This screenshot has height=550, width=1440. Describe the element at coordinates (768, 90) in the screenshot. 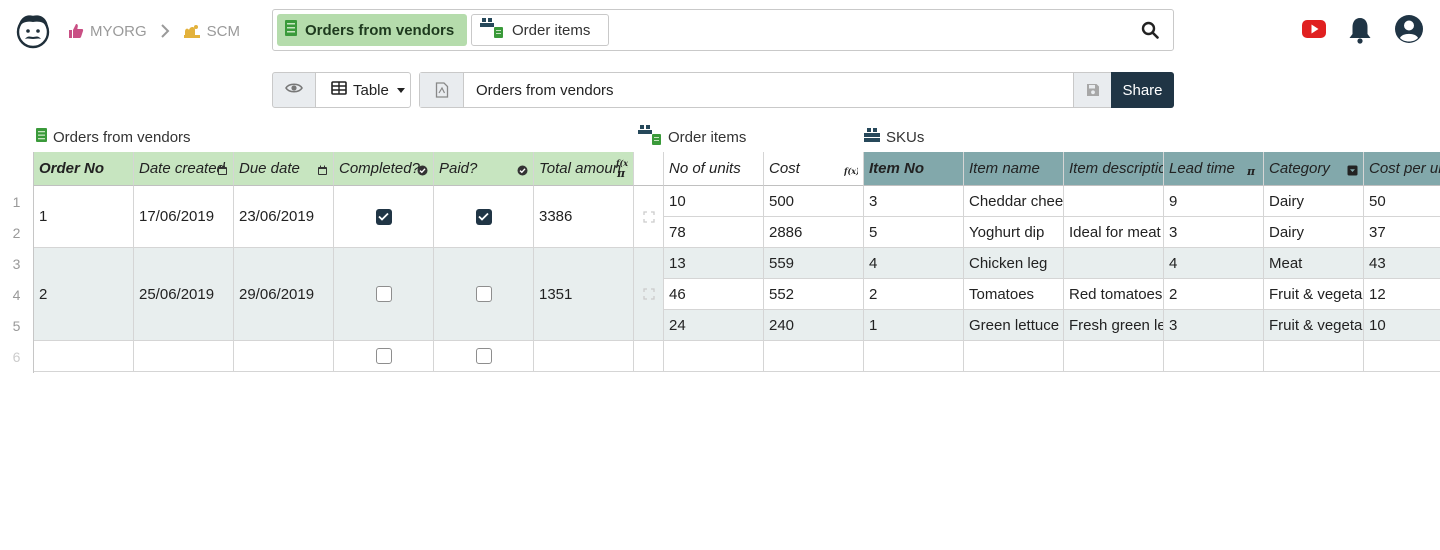

I see `view-name-input` at that location.